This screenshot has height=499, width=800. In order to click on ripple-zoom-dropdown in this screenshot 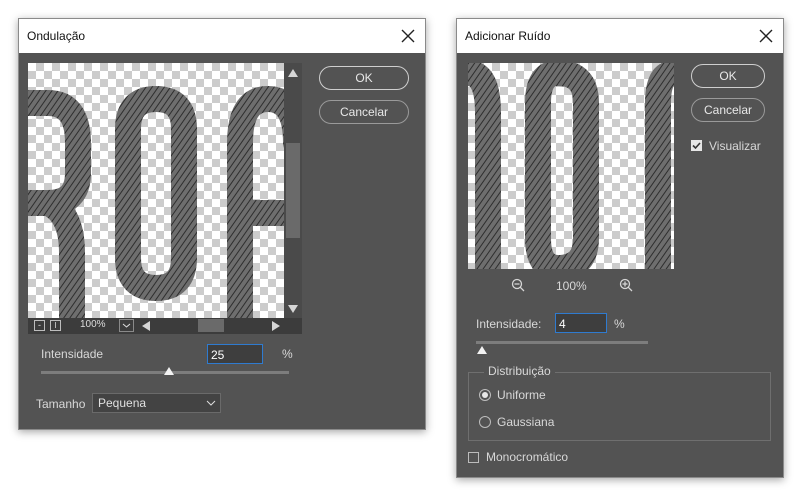, I will do `click(126, 325)`.